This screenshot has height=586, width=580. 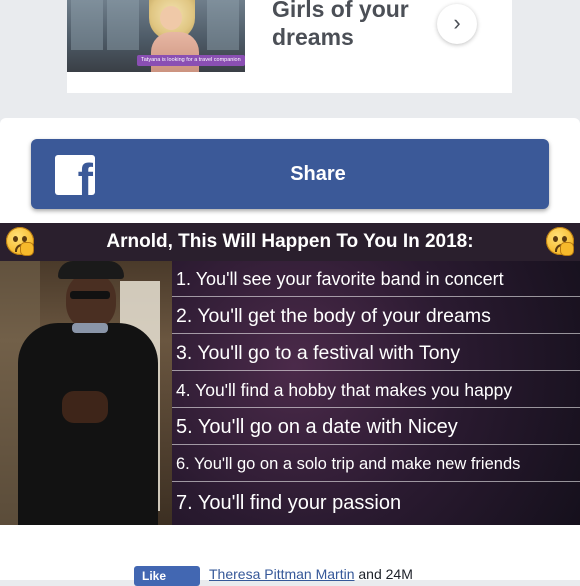 What do you see at coordinates (376, 353) in the screenshot?
I see `list-item: 3. You'll go to a festival with Tony` at bounding box center [376, 353].